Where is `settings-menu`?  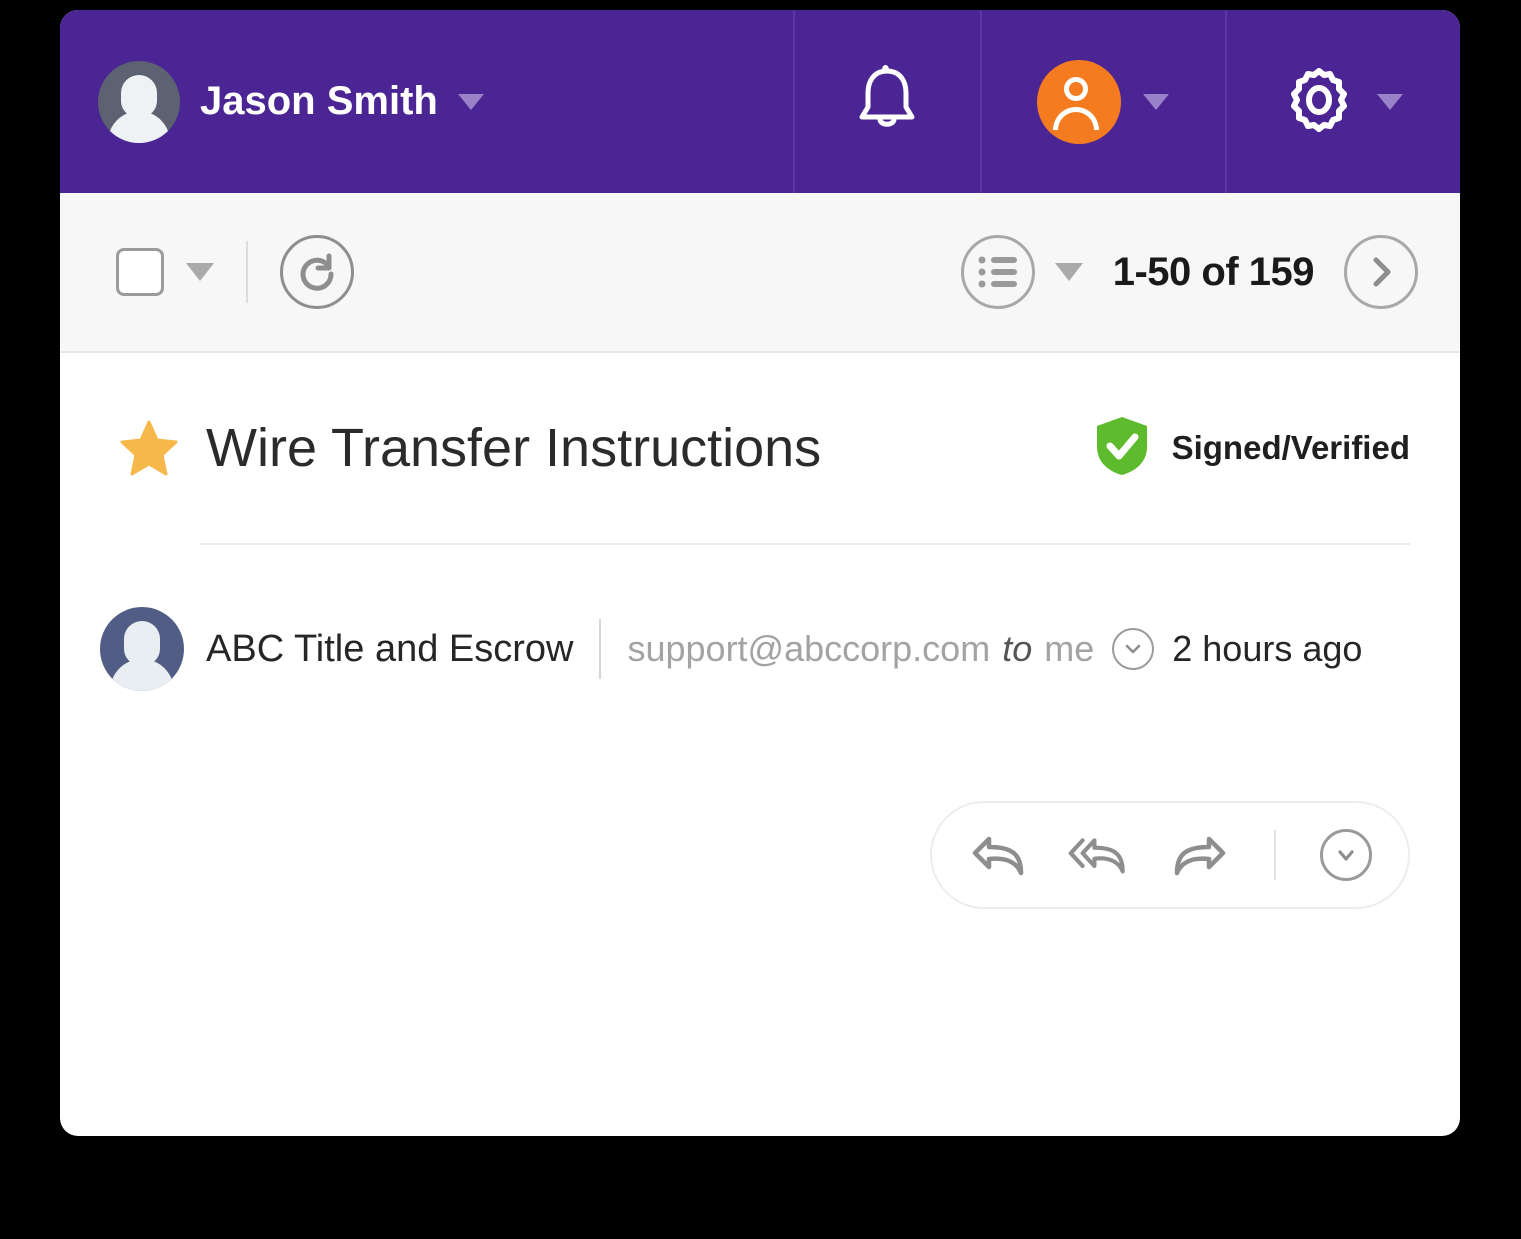 settings-menu is located at coordinates (1342, 101).